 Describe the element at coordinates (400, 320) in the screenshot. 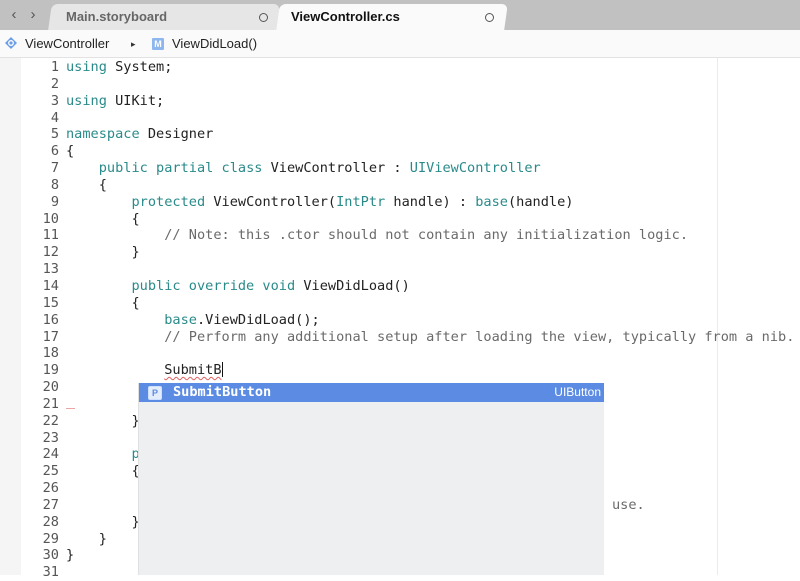

I see `code-line: 16 base.ViewDidLoad();` at that location.